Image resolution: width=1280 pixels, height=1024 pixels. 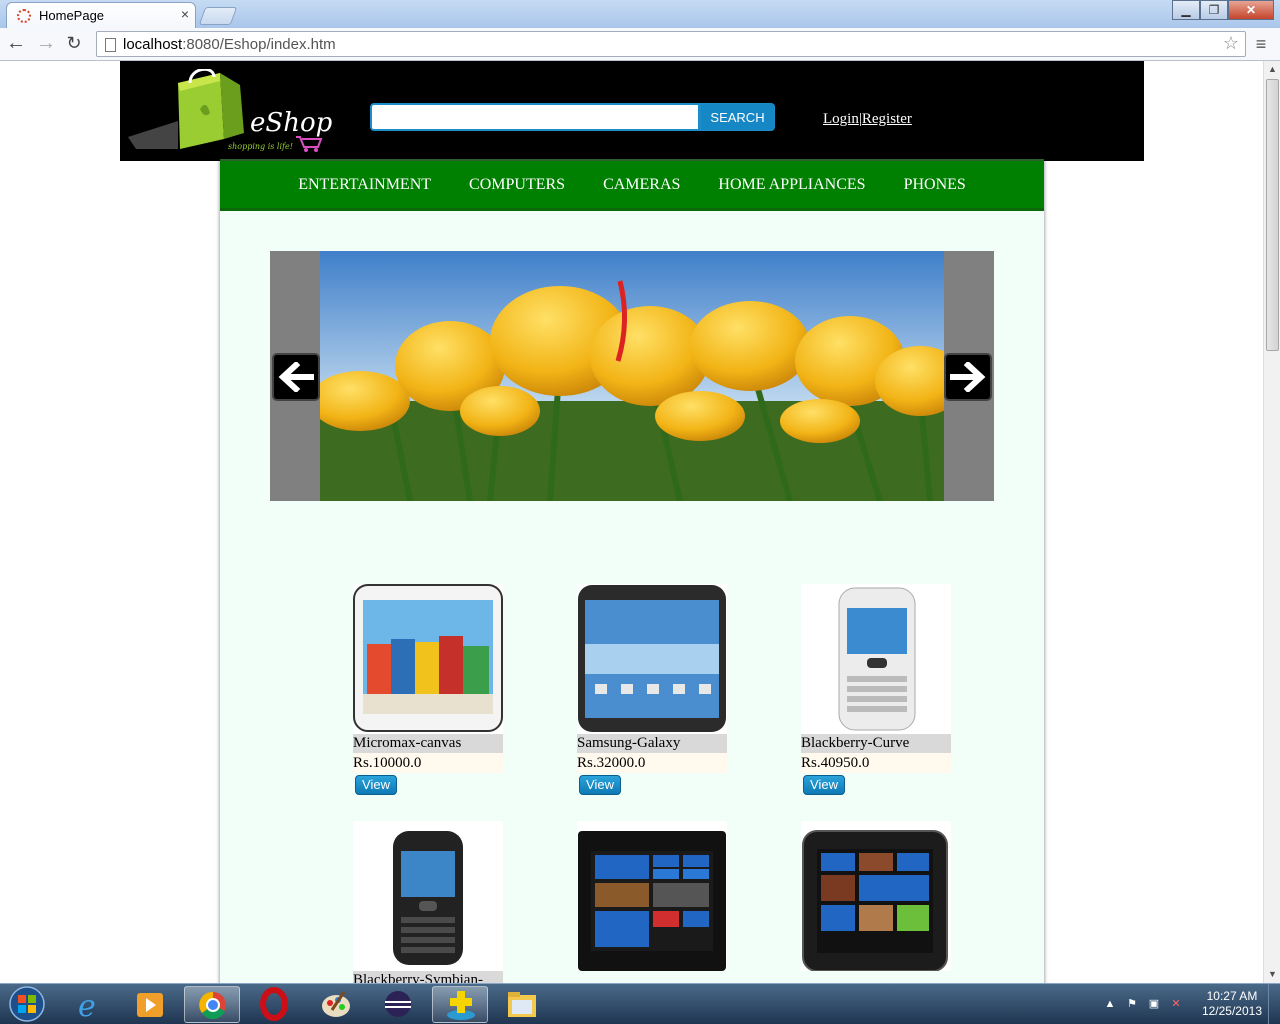 What do you see at coordinates (274, 1004) in the screenshot?
I see `taskbar-opera-icon` at bounding box center [274, 1004].